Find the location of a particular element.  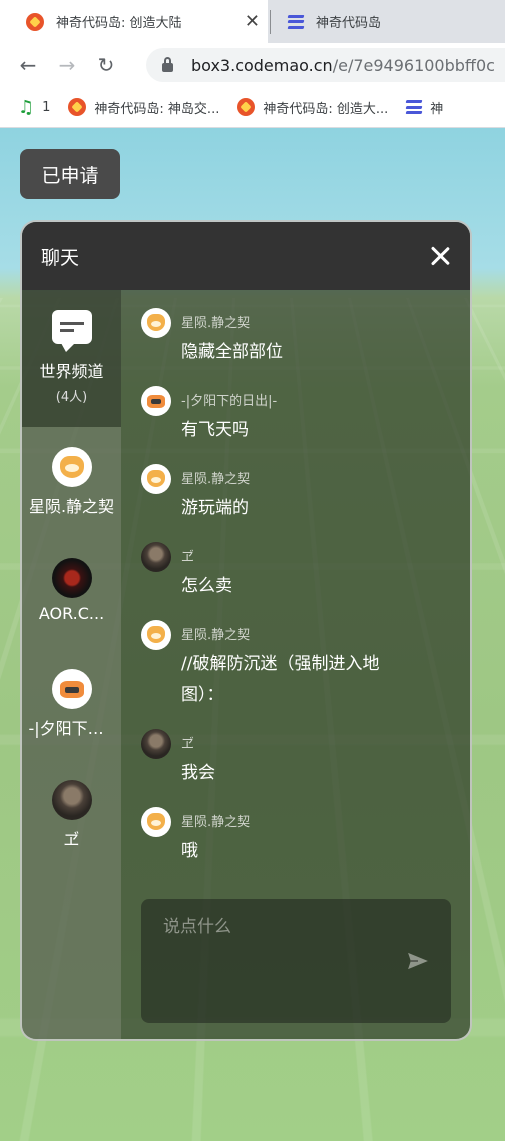

forward-arrow-icon: → is located at coordinates (67, 65).